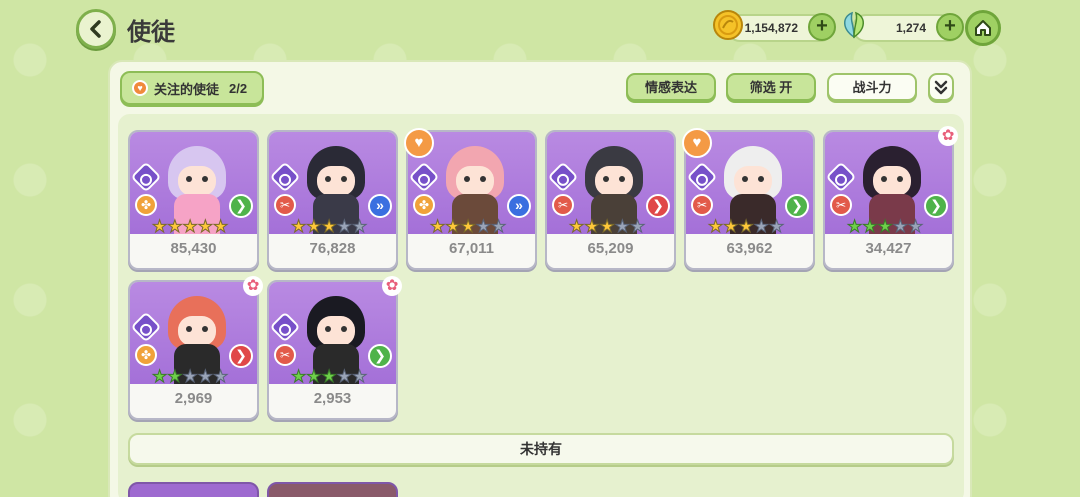 Image resolution: width=1080 pixels, height=497 pixels. I want to click on character-card: ✤ ❯ ★ ★ ★ ★ ★ 85,430, so click(193, 200).